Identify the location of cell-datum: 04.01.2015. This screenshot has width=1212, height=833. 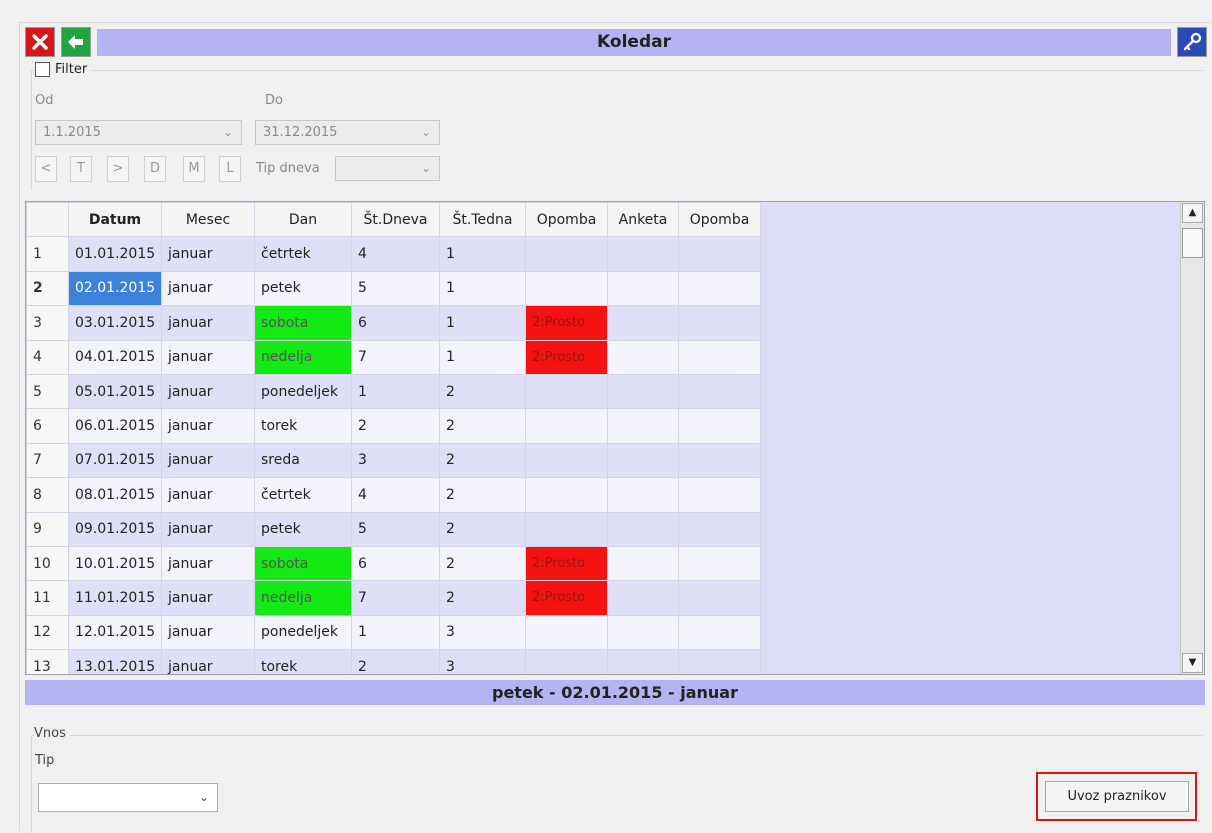
(115, 357).